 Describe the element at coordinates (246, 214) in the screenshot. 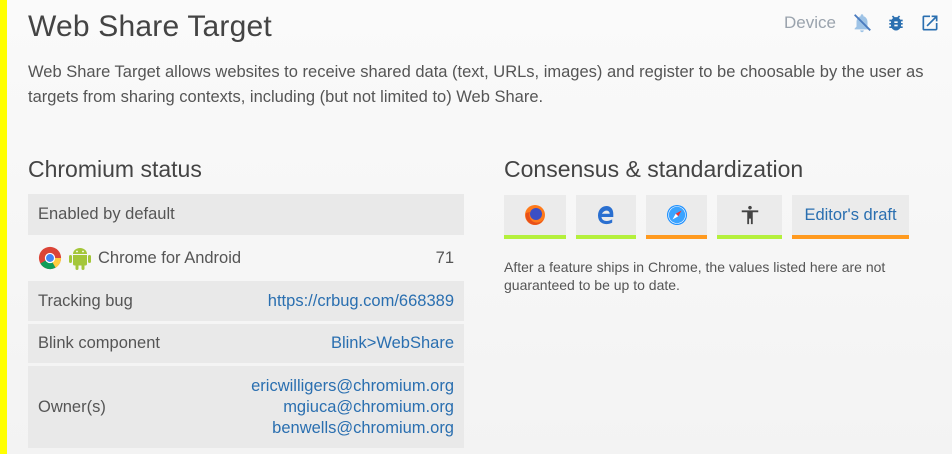

I see `enabled-row: Enabled by default` at that location.